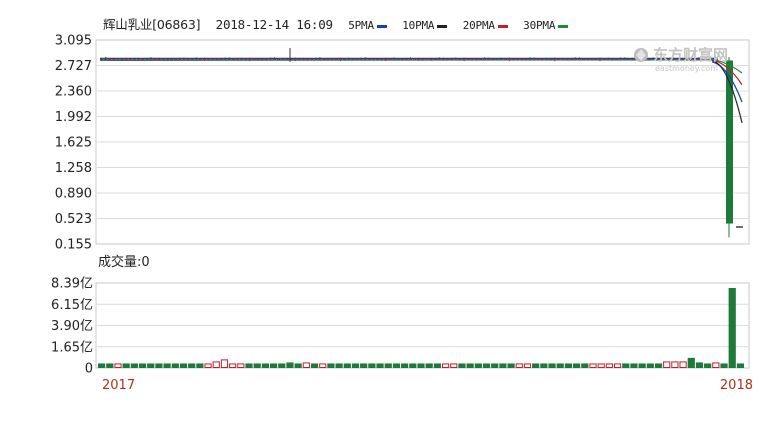  Describe the element at coordinates (73, 117) in the screenshot. I see `price-tick-label: 1.992` at that location.